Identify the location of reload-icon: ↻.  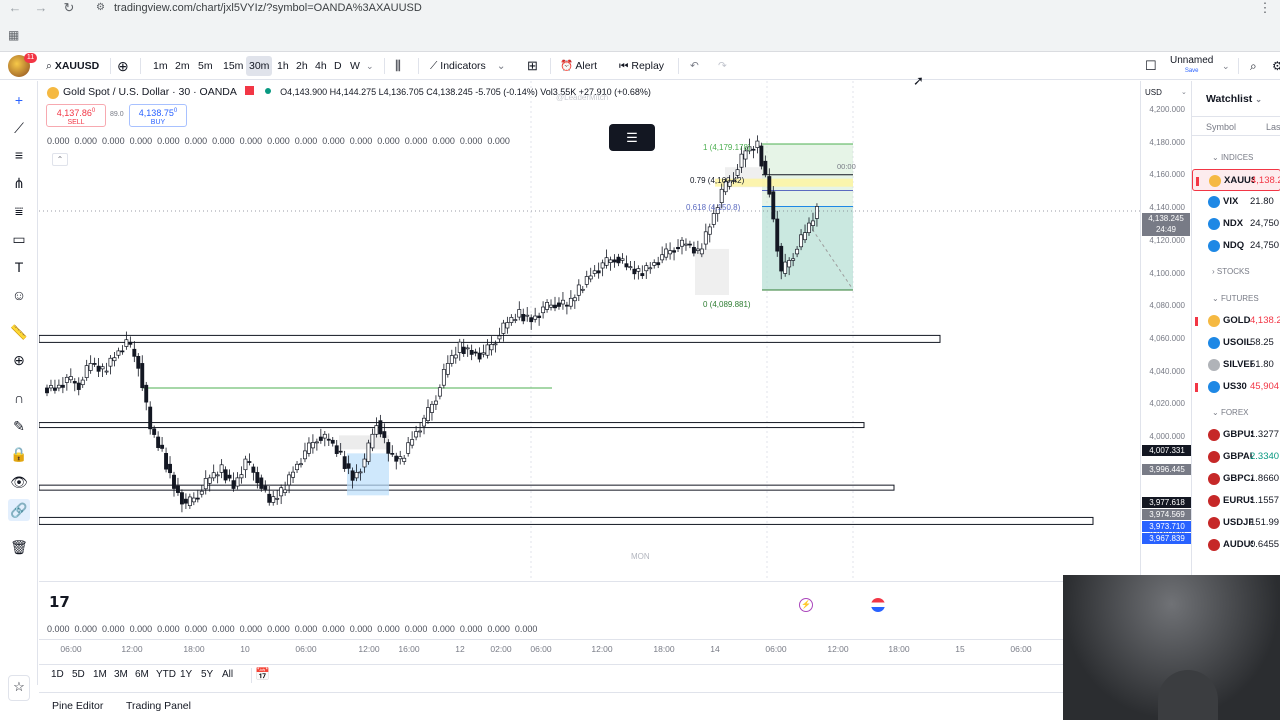
(69, 8).